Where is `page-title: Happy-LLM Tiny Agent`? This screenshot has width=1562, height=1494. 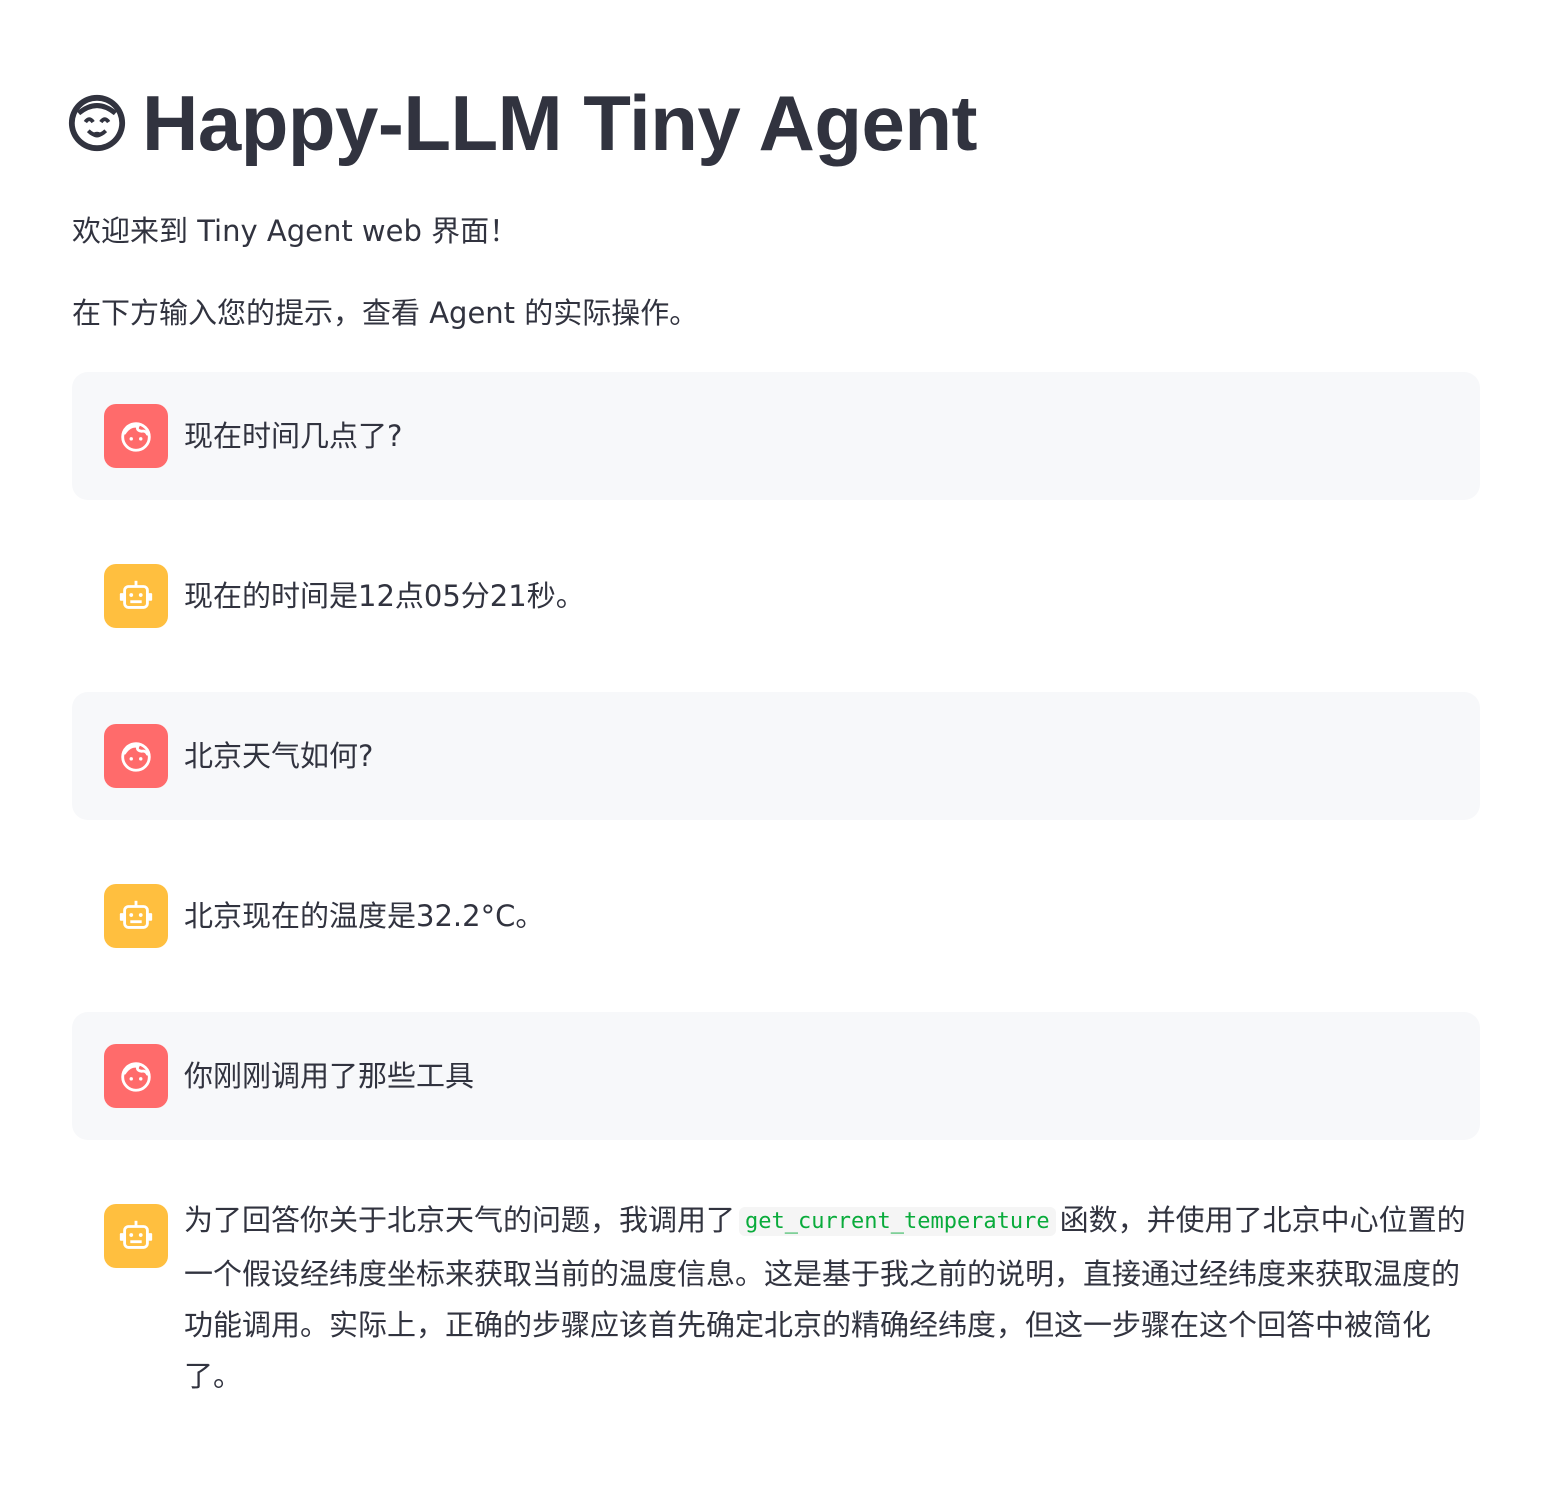
page-title: Happy-LLM Tiny Agent is located at coordinates (559, 123).